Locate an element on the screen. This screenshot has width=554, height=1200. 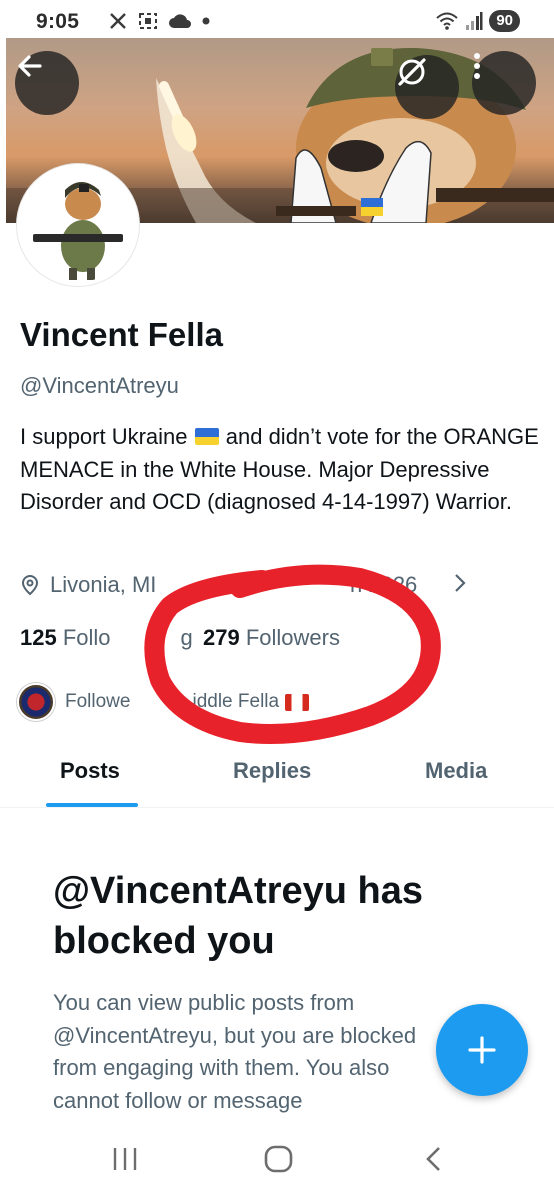
home-icon is located at coordinates (279, 1159).